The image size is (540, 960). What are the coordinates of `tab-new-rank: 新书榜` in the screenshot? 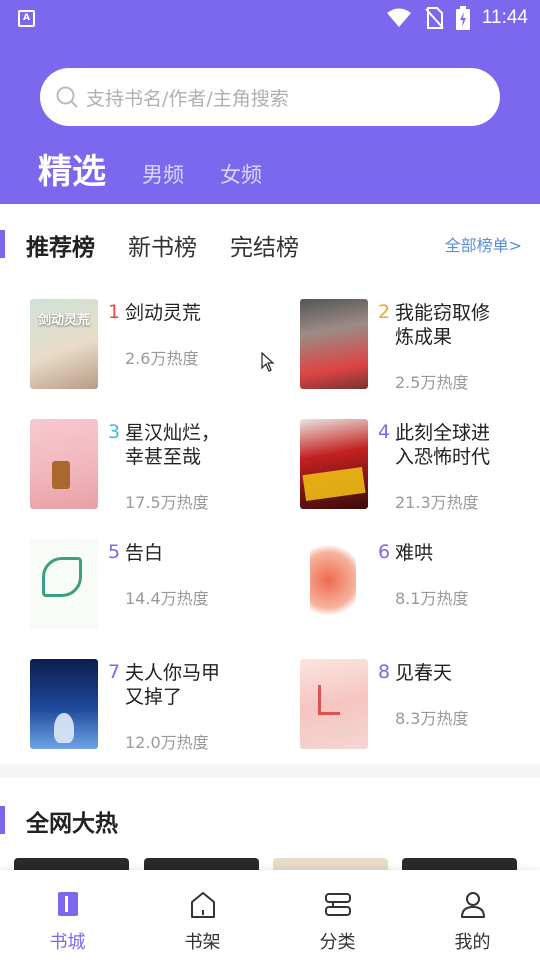 It's located at (162, 245).